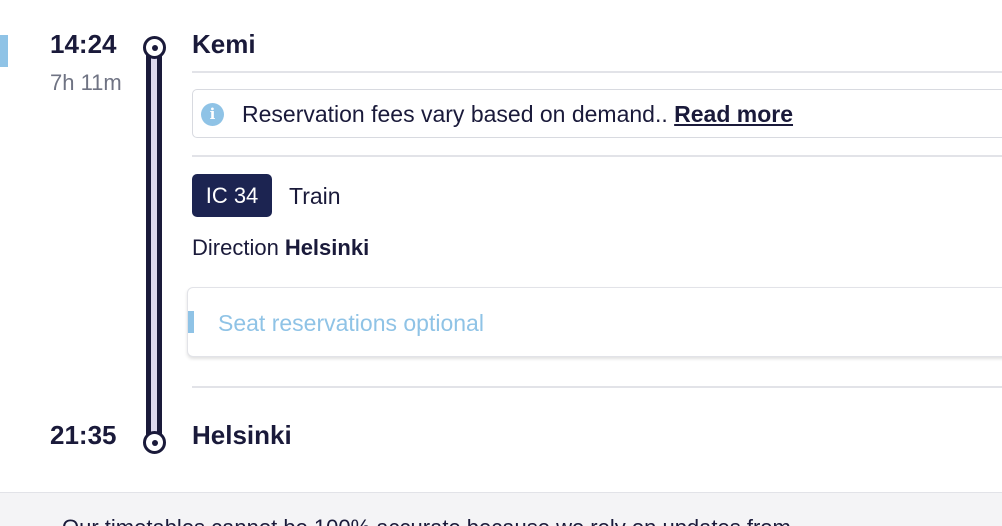  What do you see at coordinates (191, 322) in the screenshot?
I see `seat-reservation-accent` at bounding box center [191, 322].